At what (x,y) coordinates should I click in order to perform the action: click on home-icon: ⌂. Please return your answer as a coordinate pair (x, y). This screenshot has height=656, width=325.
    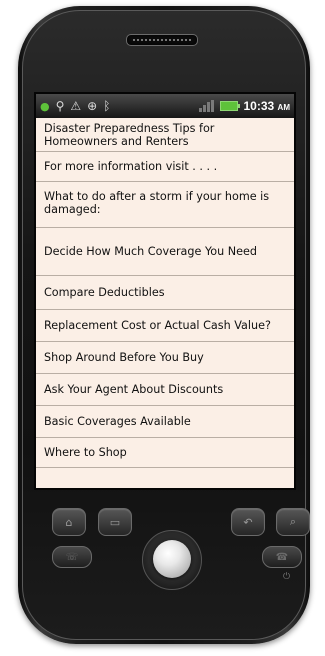
    Looking at the image, I should click on (69, 522).